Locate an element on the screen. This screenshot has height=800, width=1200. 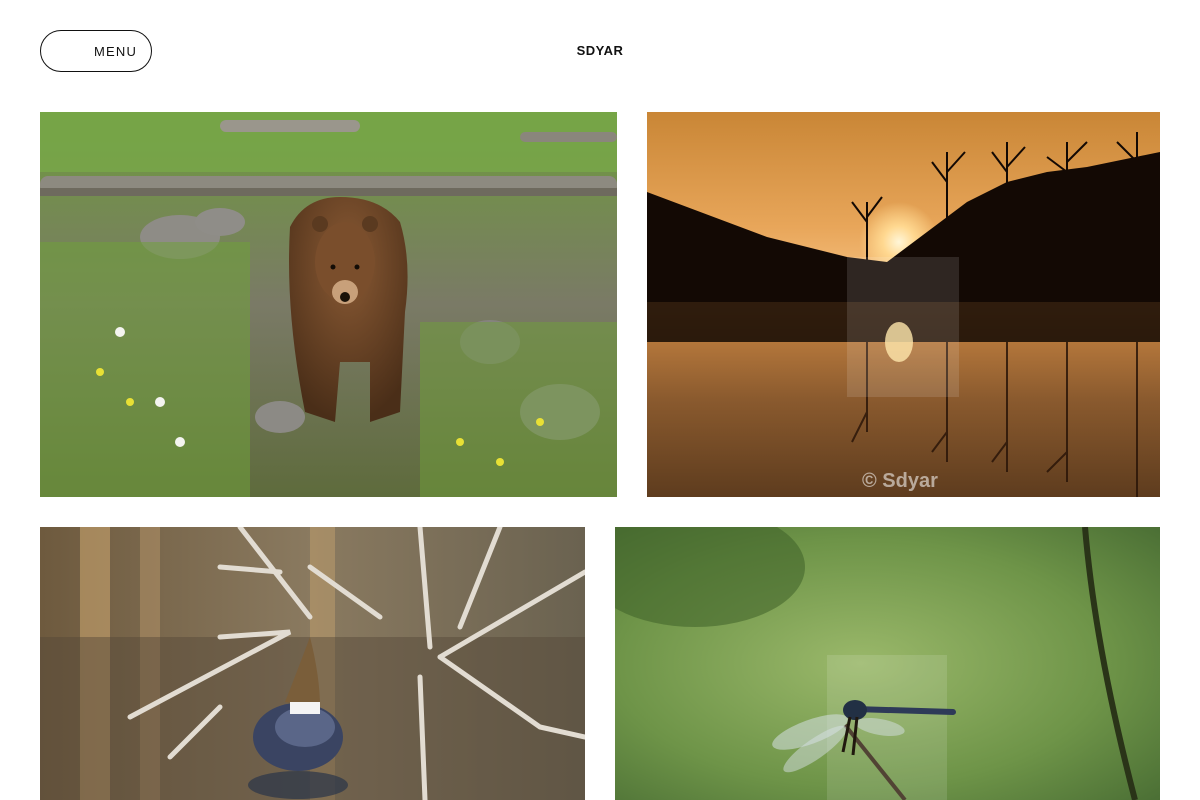
site-header: MENU SDYAR is located at coordinates (600, 50).